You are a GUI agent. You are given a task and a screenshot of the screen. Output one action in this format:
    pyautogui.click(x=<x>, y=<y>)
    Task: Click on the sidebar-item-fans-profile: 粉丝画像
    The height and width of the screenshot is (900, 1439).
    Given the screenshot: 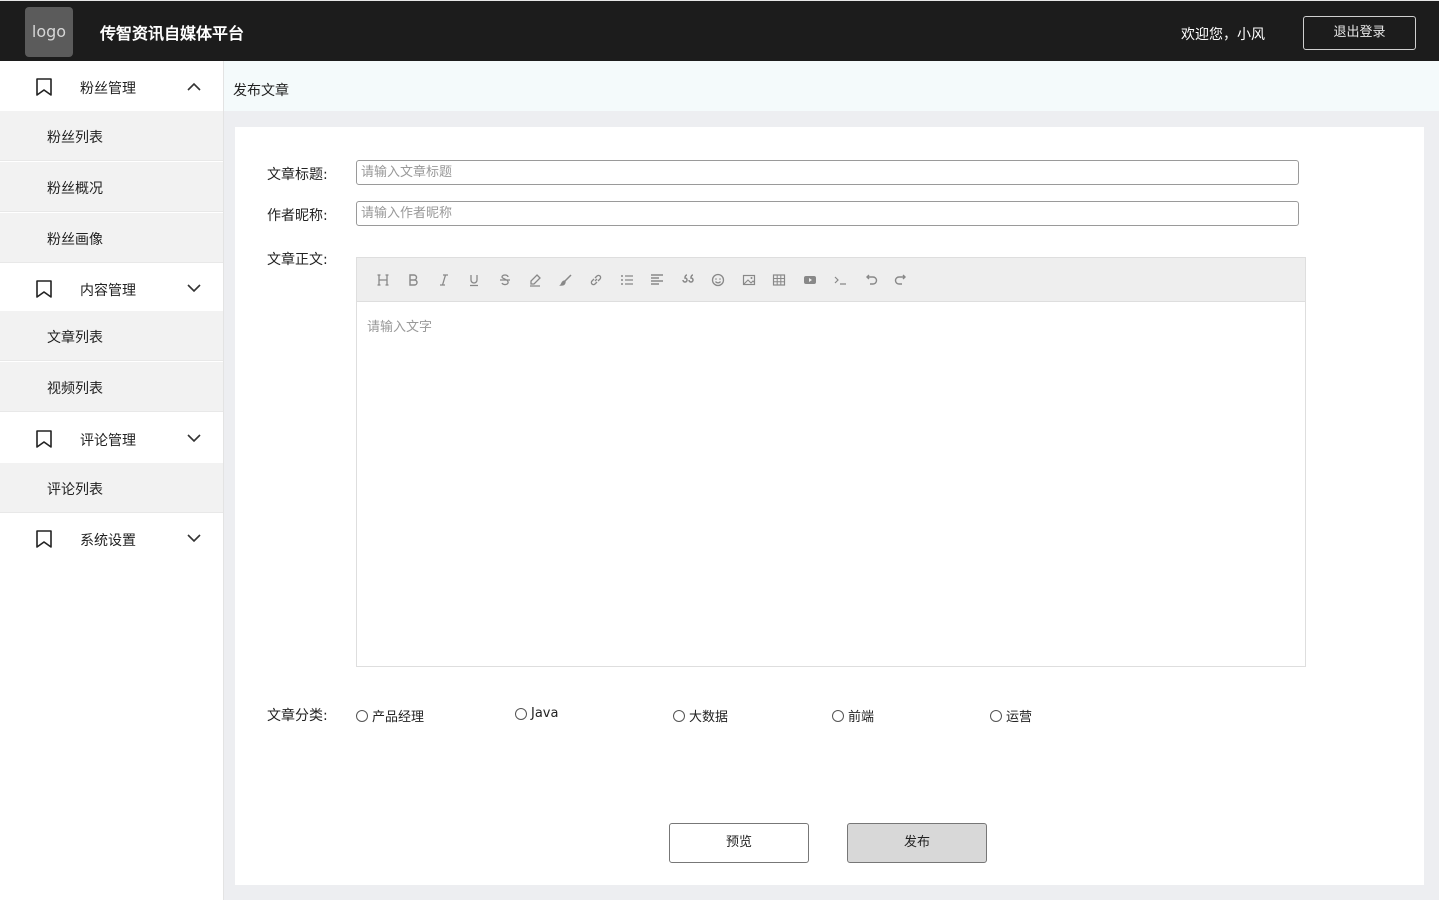 What is the action you would take?
    pyautogui.click(x=111, y=238)
    